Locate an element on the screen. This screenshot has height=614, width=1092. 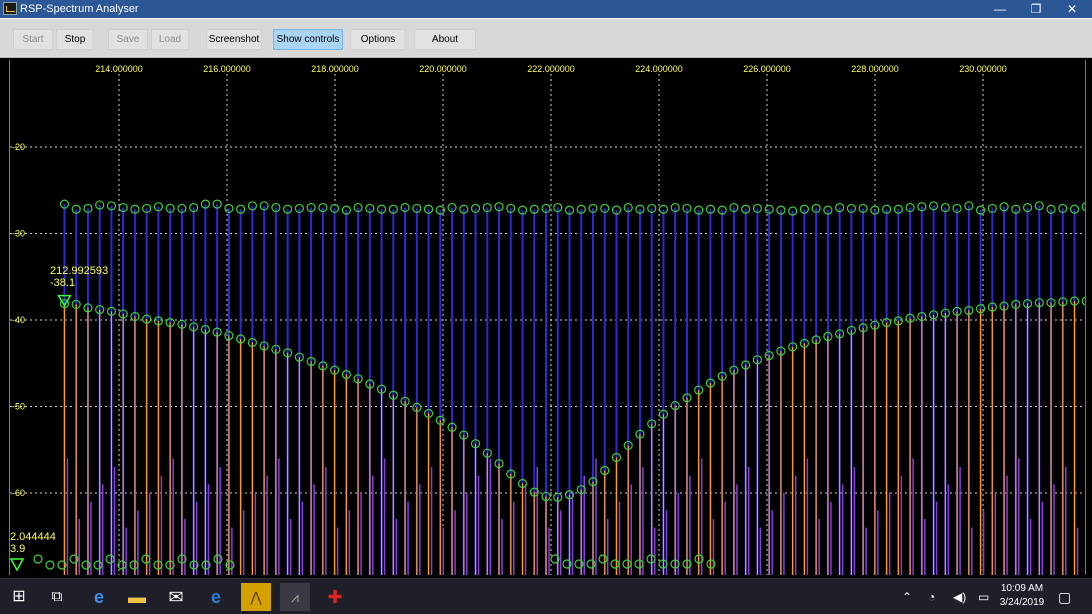
sdrplay-icon: ⋀ is located at coordinates (256, 597).